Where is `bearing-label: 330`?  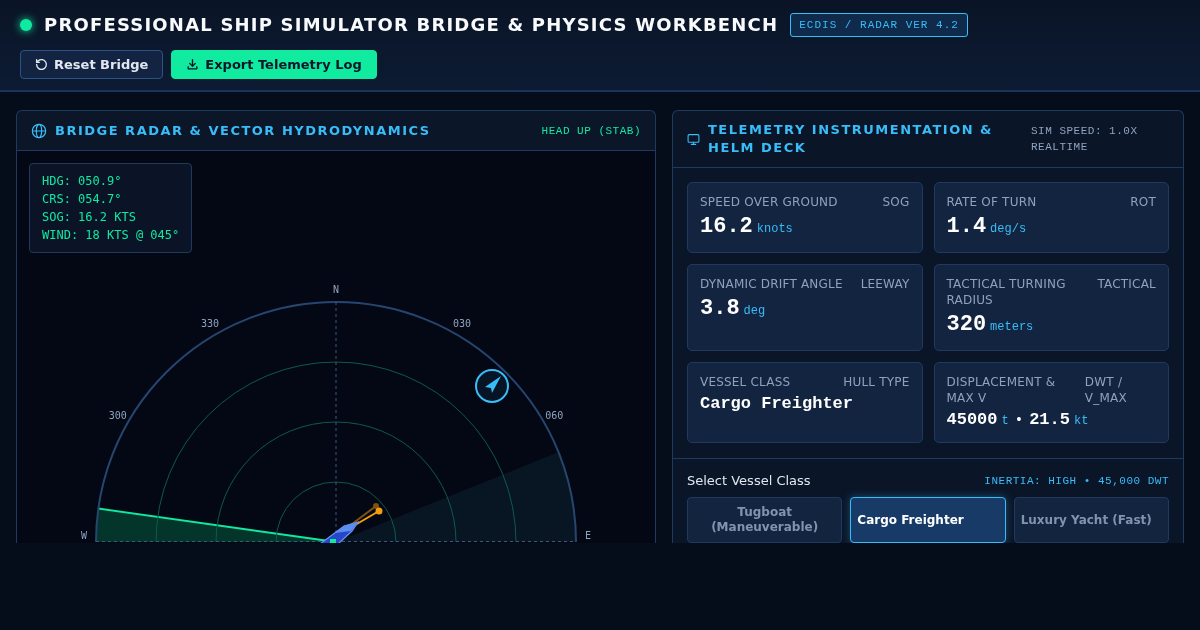 bearing-label: 330 is located at coordinates (210, 323).